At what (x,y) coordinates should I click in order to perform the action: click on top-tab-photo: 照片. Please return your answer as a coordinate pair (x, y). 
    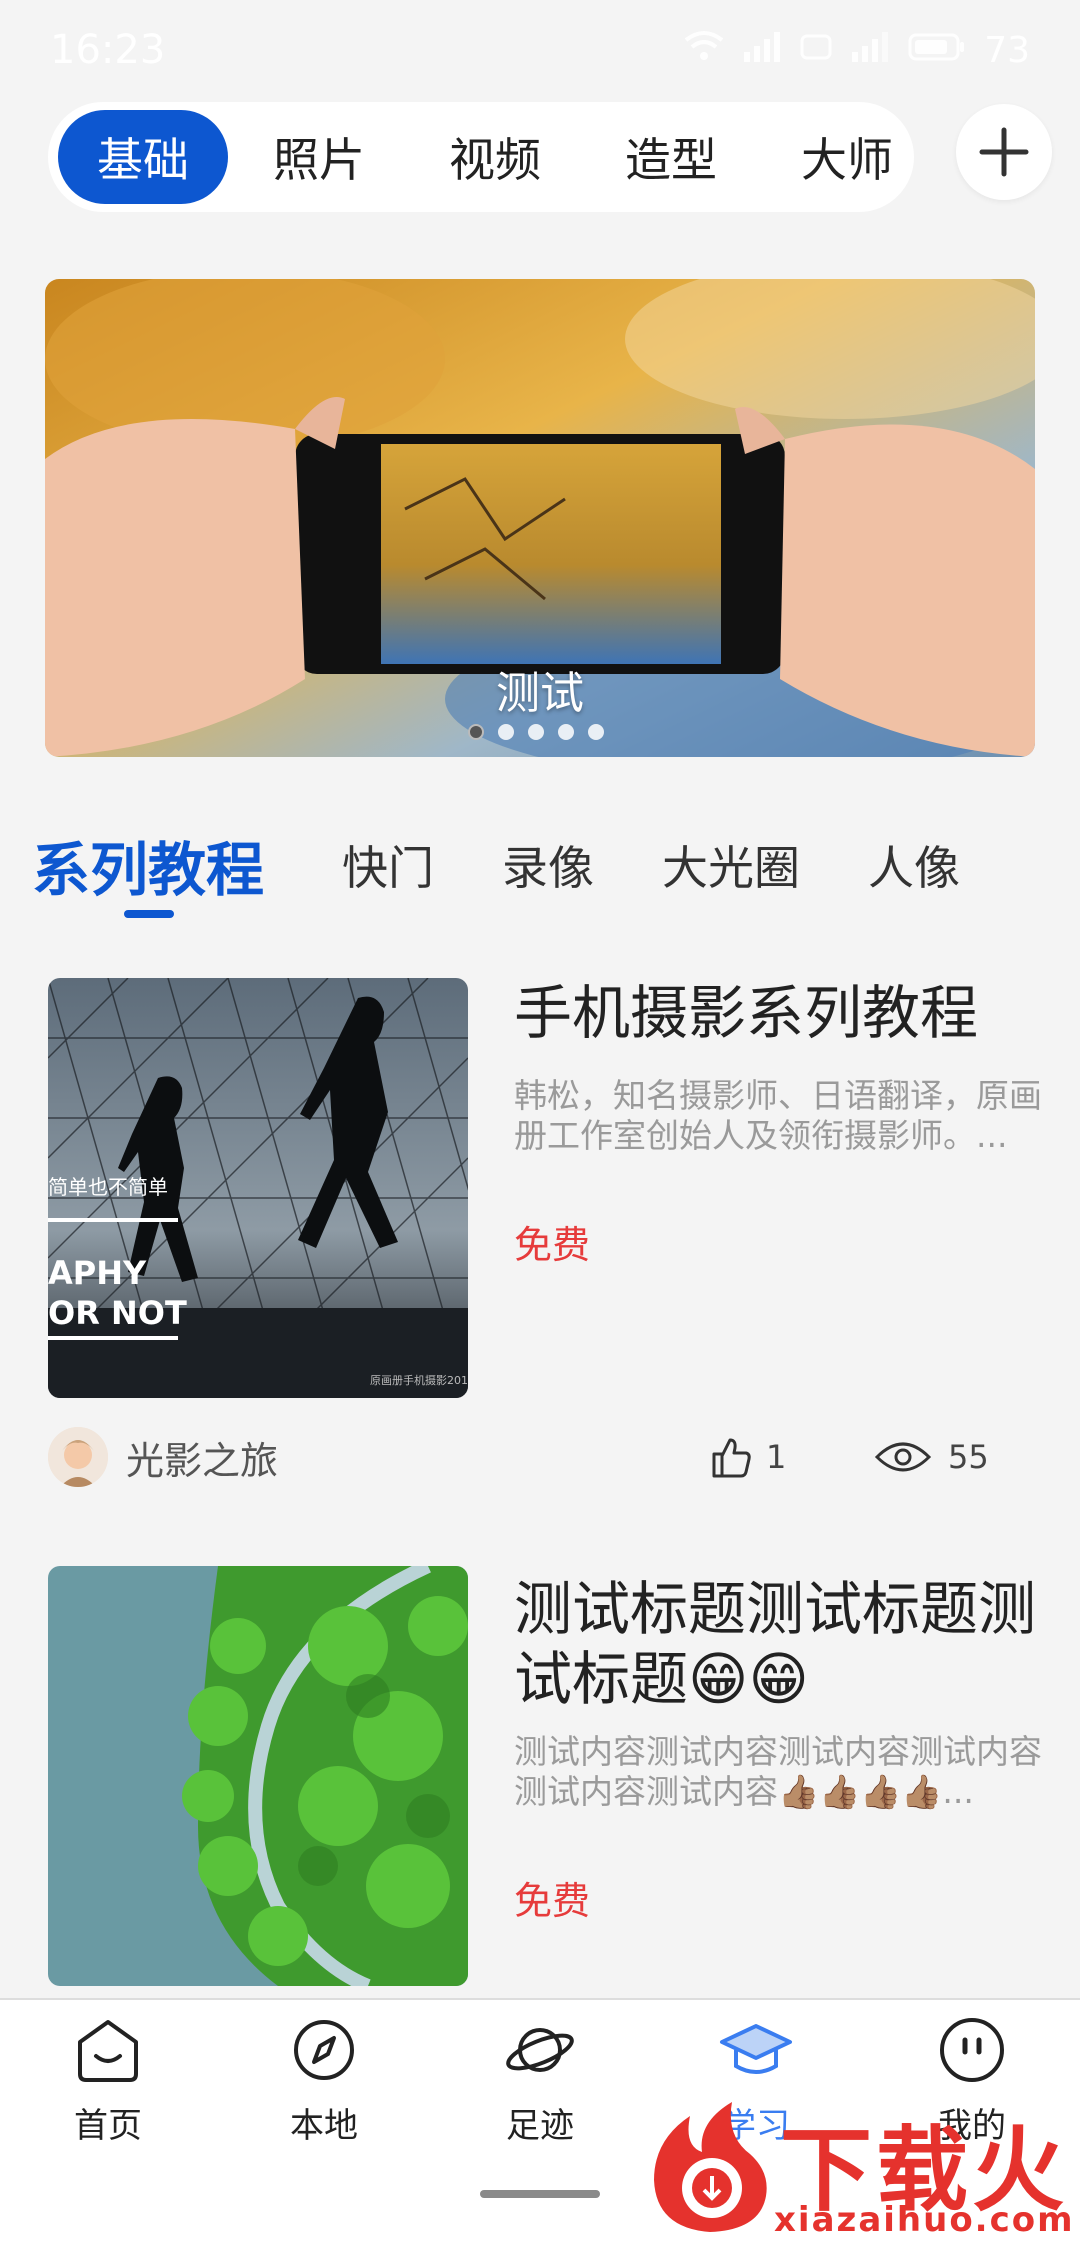
    Looking at the image, I should click on (319, 157).